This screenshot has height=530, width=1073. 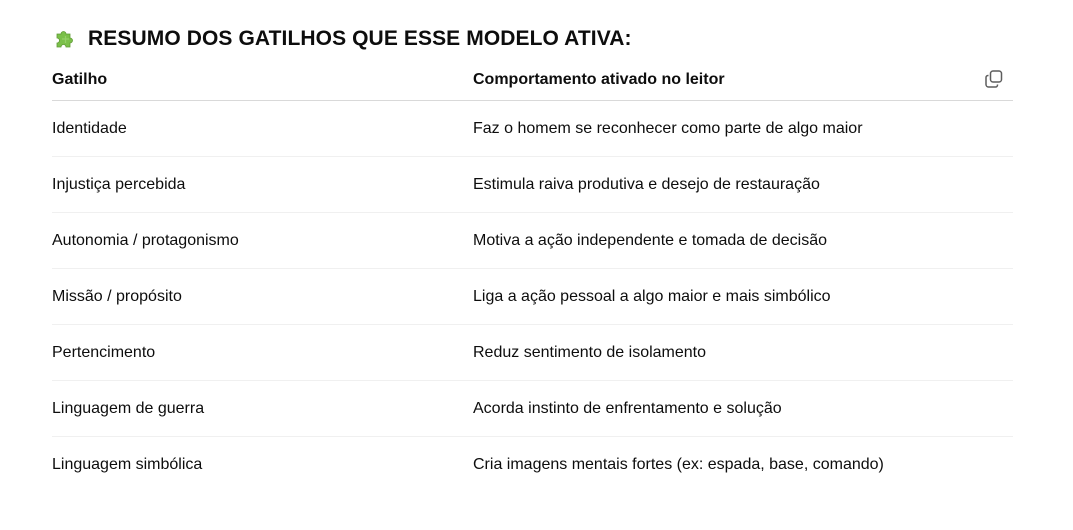 I want to click on table-header: Gatilho Comportamento ativado no leitor, so click(x=532, y=80).